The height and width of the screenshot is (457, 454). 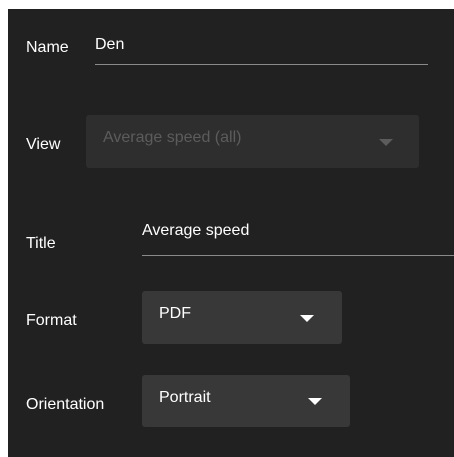 I want to click on name-input, so click(x=260, y=45).